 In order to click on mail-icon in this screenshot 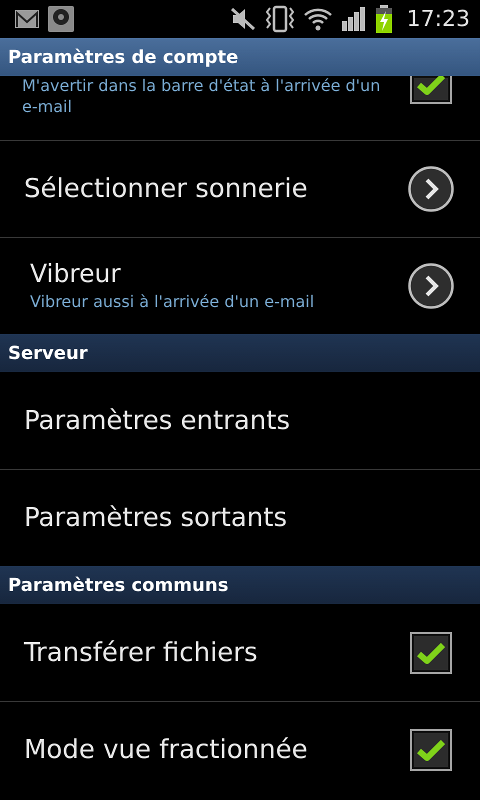, I will do `click(27, 19)`.